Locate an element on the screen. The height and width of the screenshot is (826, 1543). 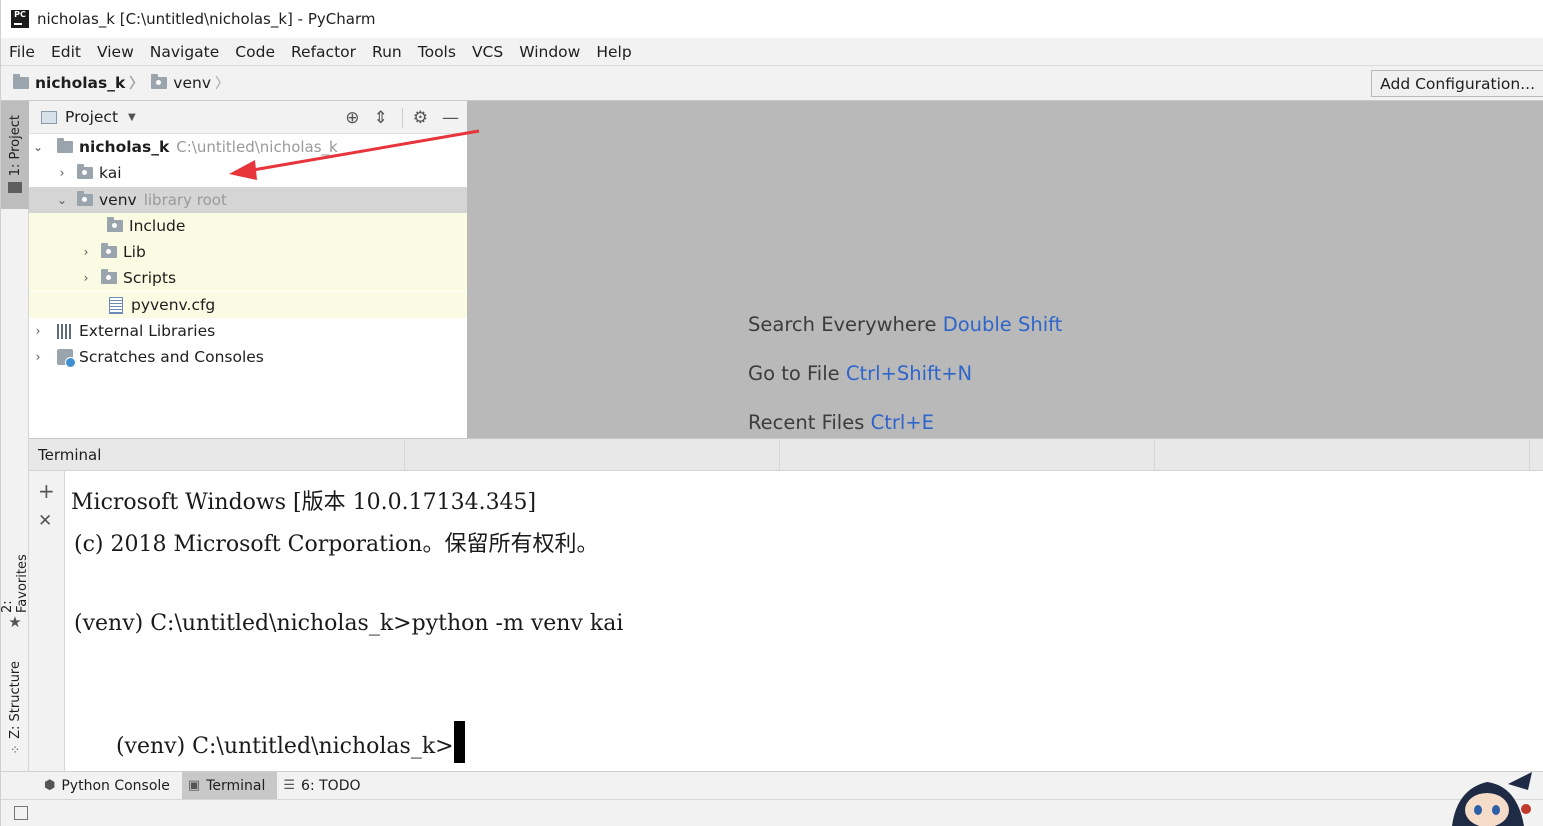
mascot-ribbon is located at coordinates (1520, 781).